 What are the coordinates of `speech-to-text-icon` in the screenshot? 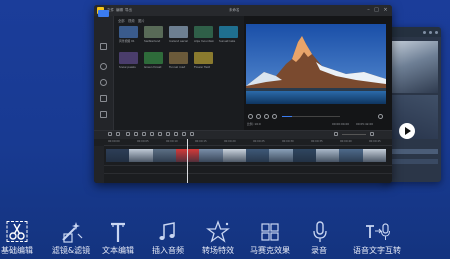 It's located at (377, 232).